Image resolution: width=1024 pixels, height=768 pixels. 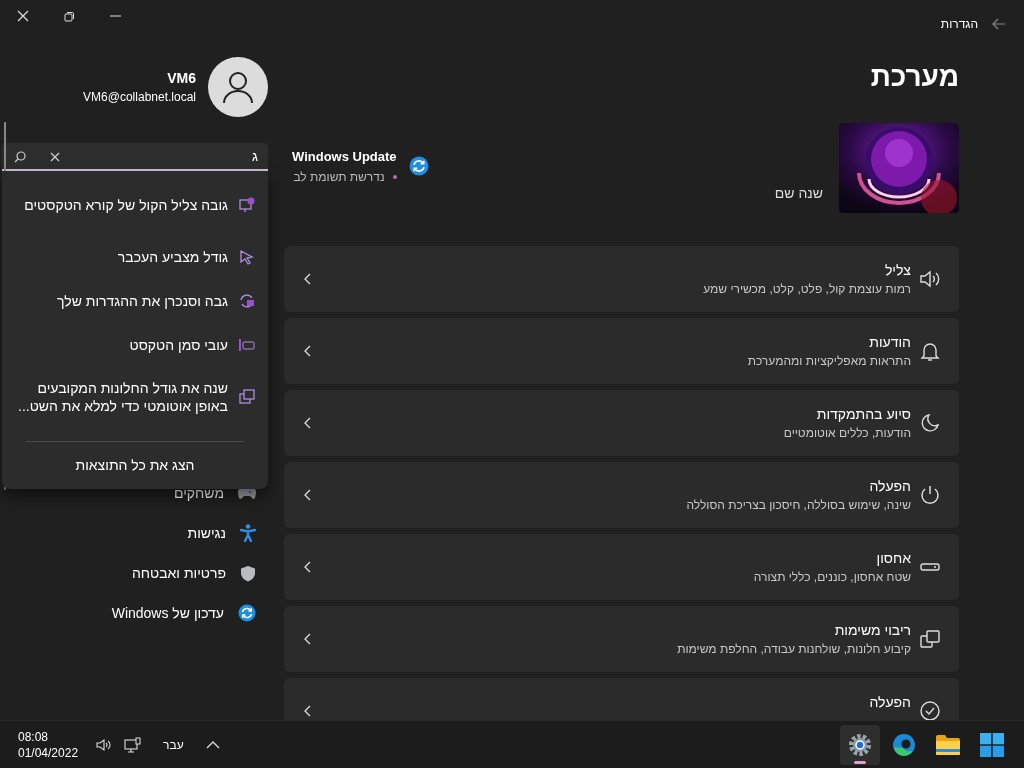 What do you see at coordinates (181, 78) in the screenshot?
I see `account-name: VM6` at bounding box center [181, 78].